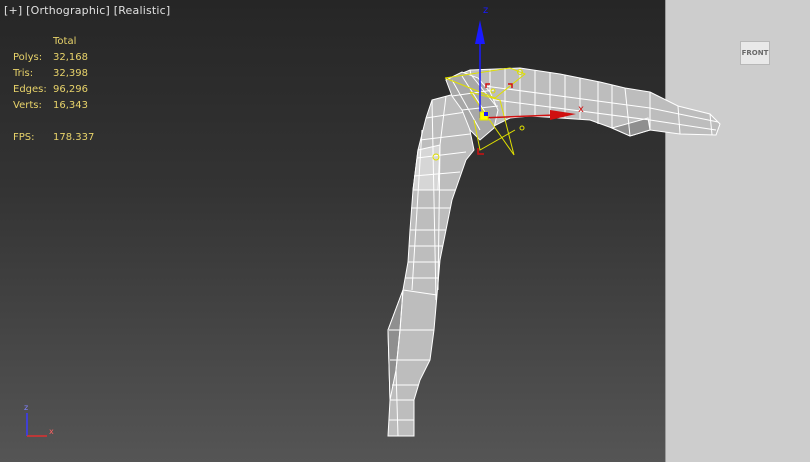 Image resolution: width=810 pixels, height=462 pixels. I want to click on gizmo-plane-handle, so click(486, 114).